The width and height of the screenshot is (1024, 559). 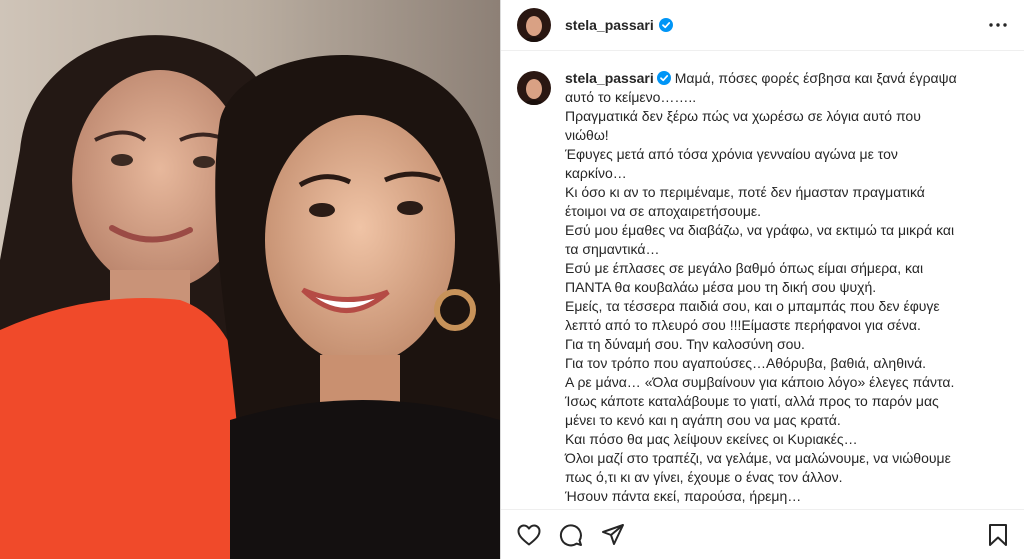 I want to click on caption-line: έτοιμοι να σε αποχαιρετήσουμε., so click(x=663, y=211).